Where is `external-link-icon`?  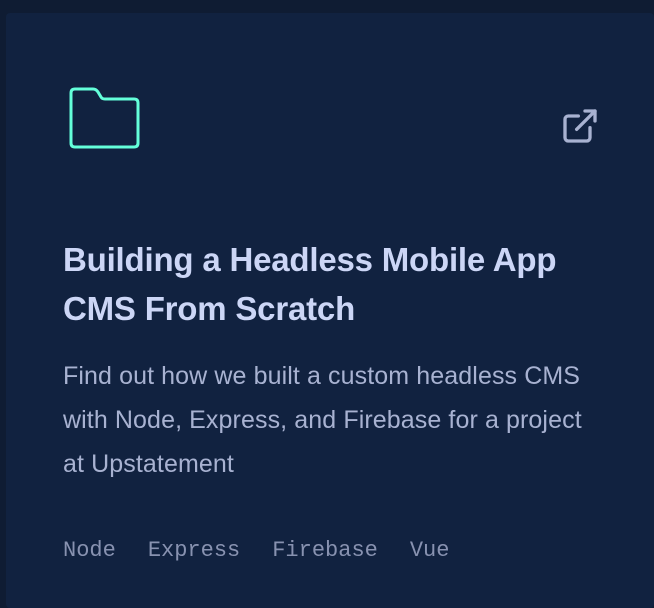
external-link-icon is located at coordinates (580, 126).